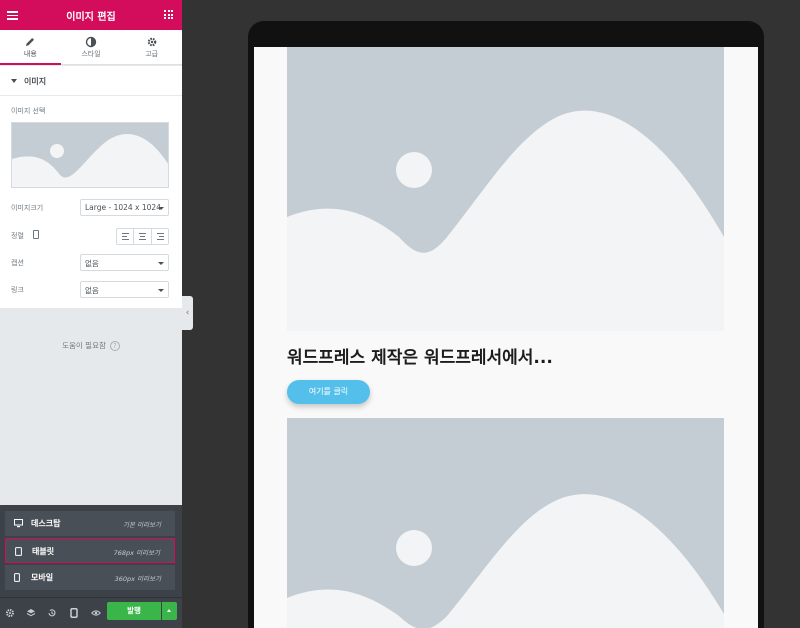 The image size is (800, 628). Describe the element at coordinates (126, 236) in the screenshot. I see `align-left-button` at that location.